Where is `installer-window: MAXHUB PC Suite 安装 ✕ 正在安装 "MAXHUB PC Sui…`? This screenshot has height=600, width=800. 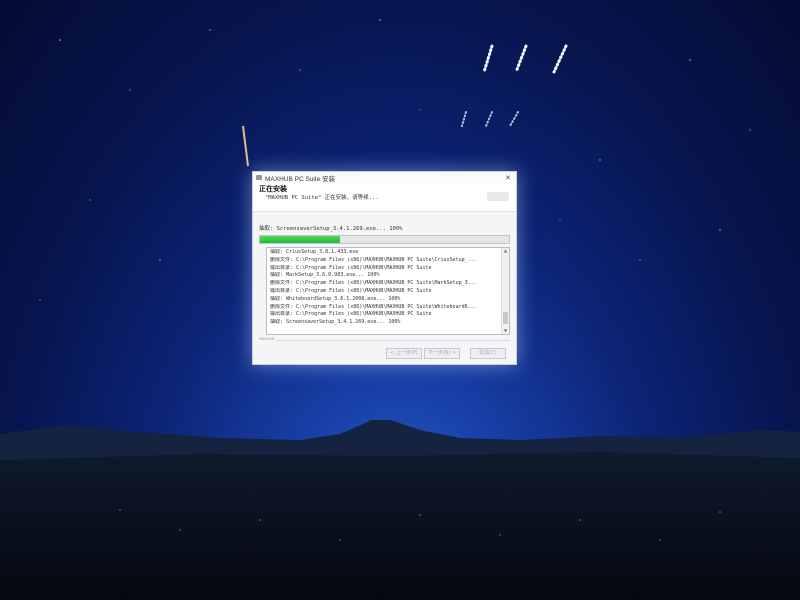 installer-window: MAXHUB PC Suite 安装 ✕ 正在安装 "MAXHUB PC Sui… is located at coordinates (384, 268).